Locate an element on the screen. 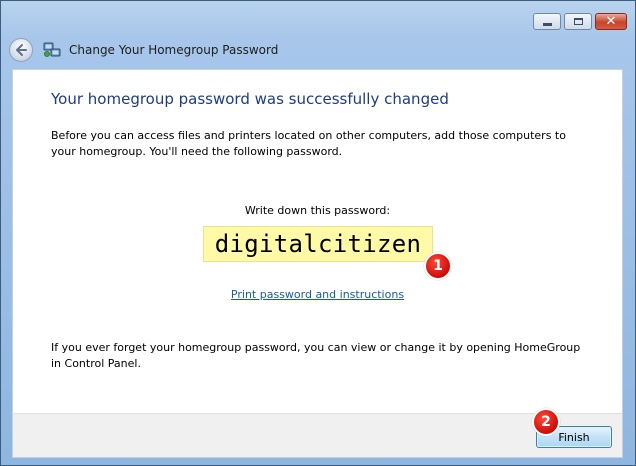  window-title: Change Your Homegroup Password is located at coordinates (174, 50).